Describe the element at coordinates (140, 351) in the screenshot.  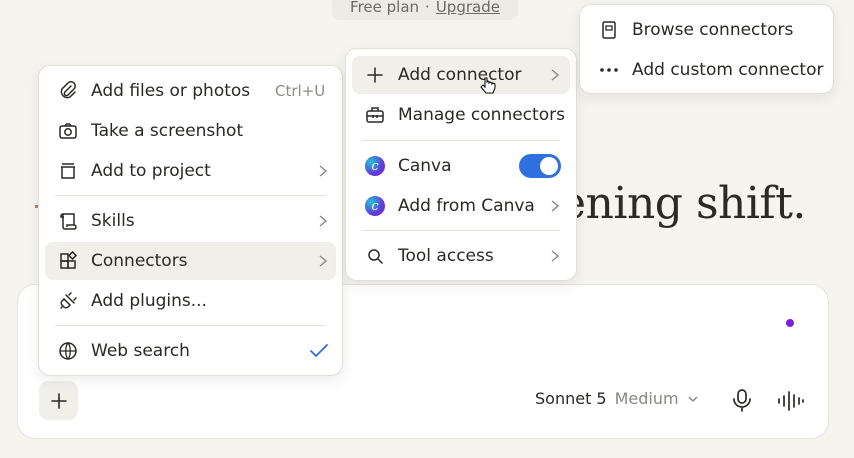
I see `menu-item-label: Web search` at that location.